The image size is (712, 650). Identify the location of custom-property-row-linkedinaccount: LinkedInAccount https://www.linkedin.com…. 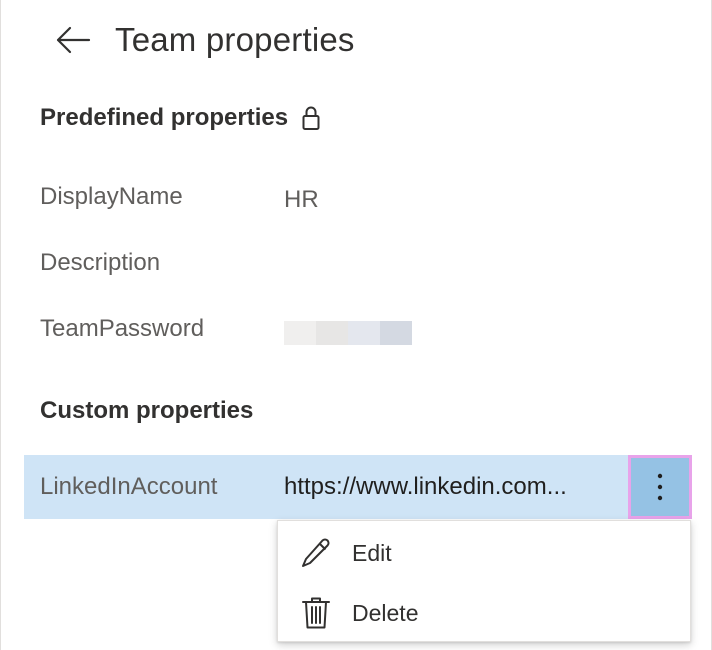
(326, 487).